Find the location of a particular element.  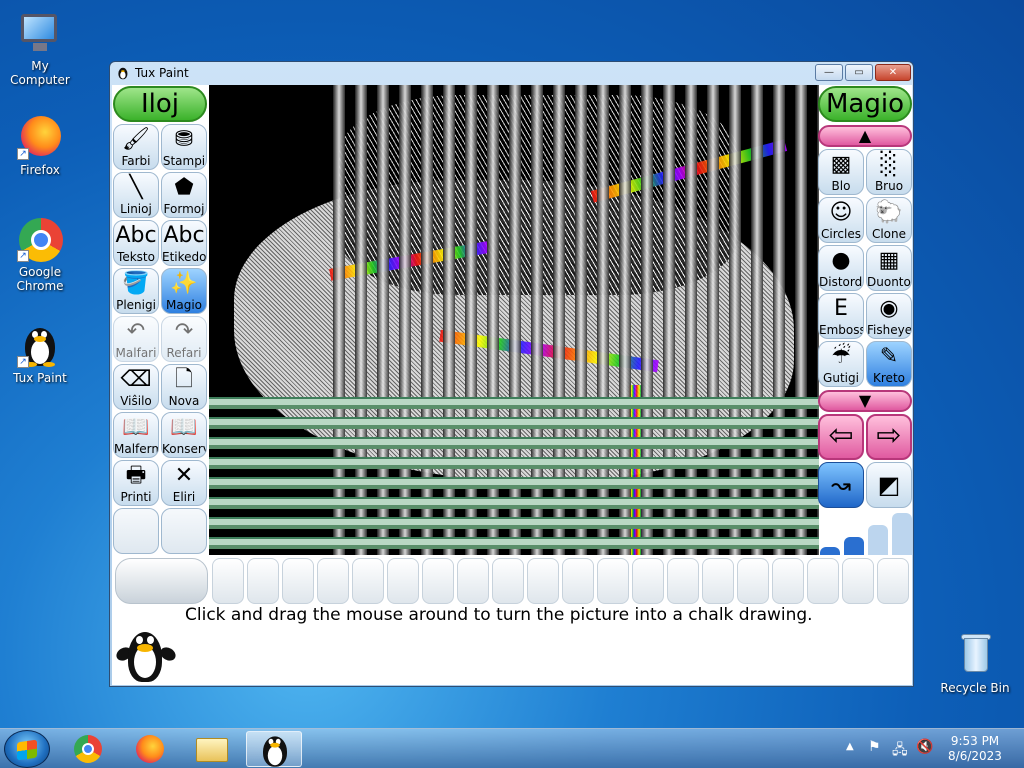

tool-malfermi: 📖 Malfermi is located at coordinates (136, 435).